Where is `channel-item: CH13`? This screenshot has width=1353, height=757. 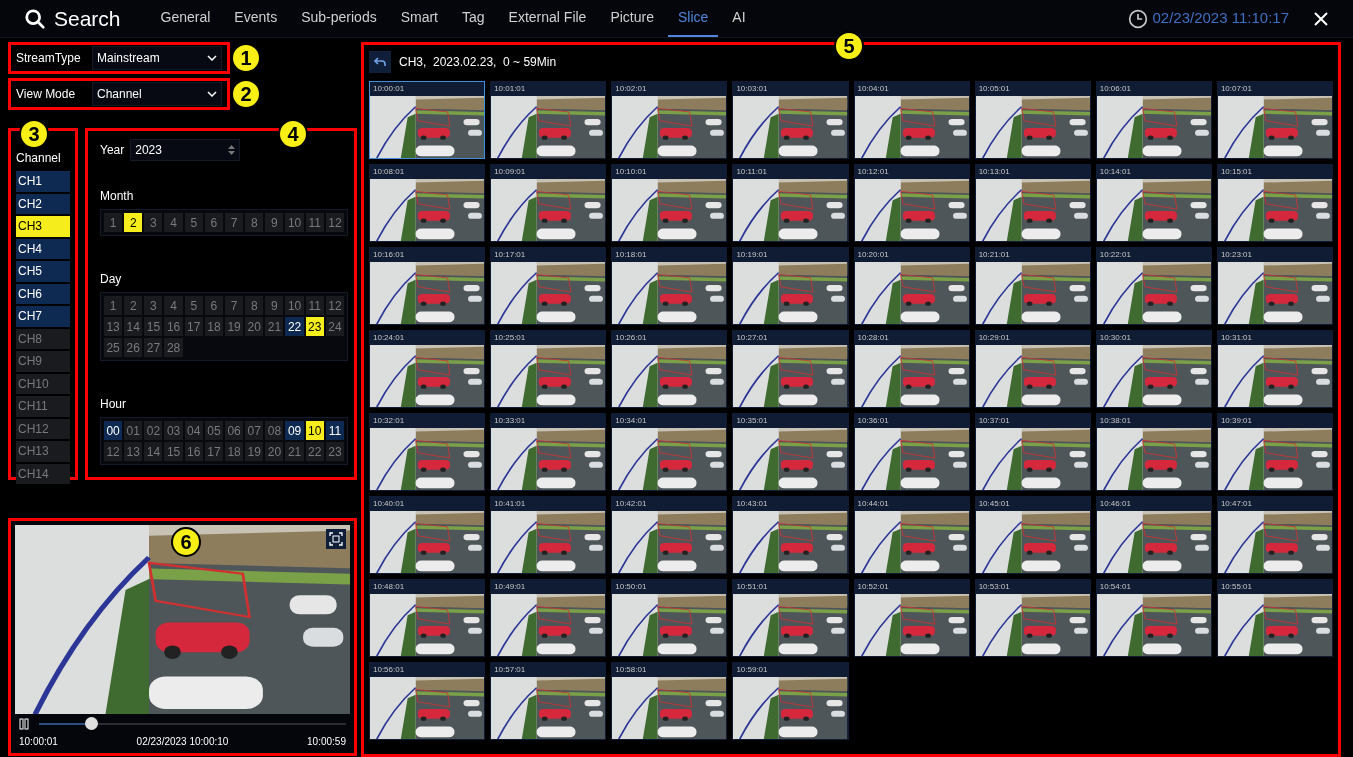 channel-item: CH13 is located at coordinates (43, 451).